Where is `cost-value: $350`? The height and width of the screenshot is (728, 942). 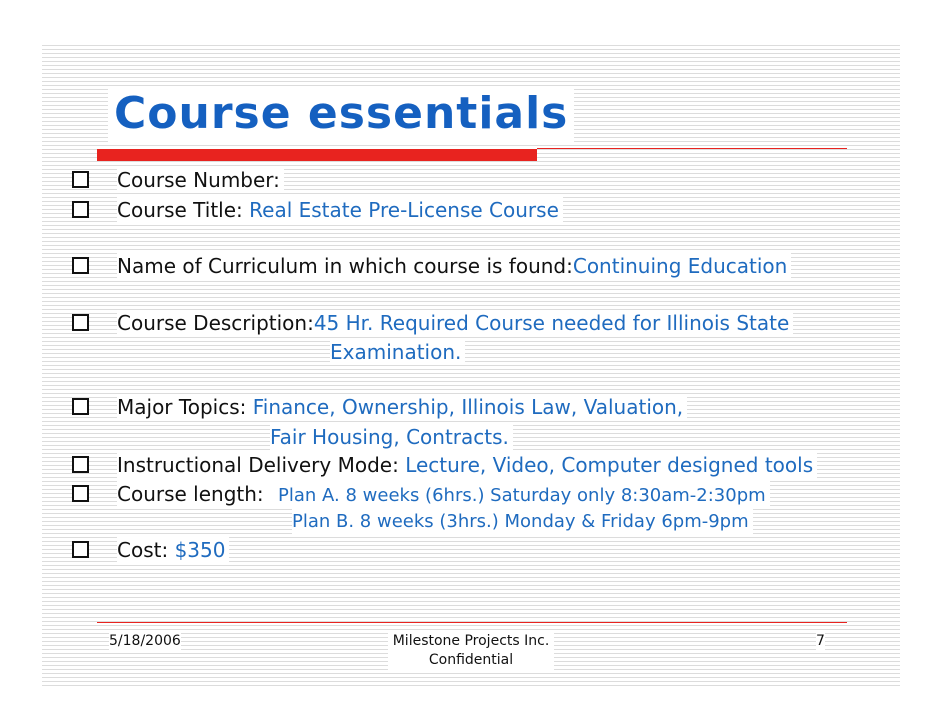 cost-value: $350 is located at coordinates (200, 550).